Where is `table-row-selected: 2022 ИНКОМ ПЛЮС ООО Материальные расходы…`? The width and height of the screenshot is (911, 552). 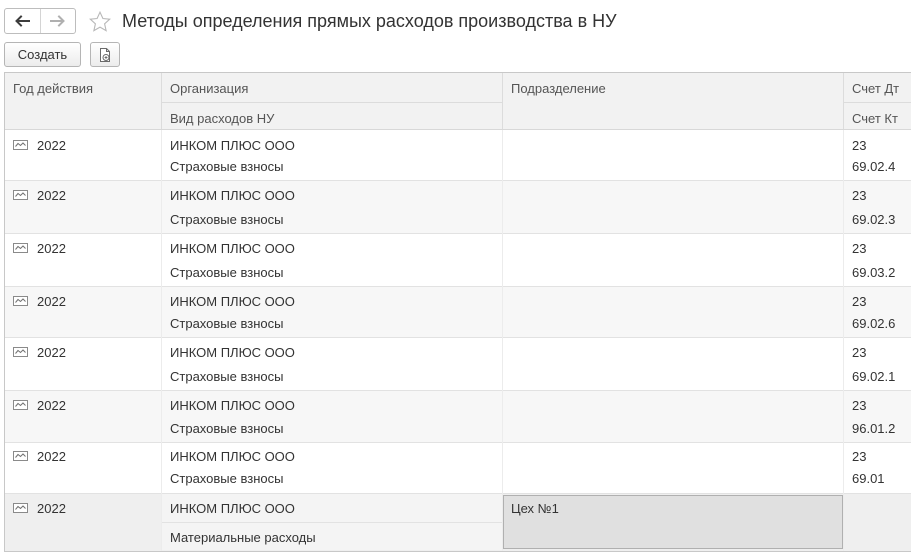
table-row-selected: 2022 ИНКОМ ПЛЮС ООО Материальные расходы… is located at coordinates (458, 522).